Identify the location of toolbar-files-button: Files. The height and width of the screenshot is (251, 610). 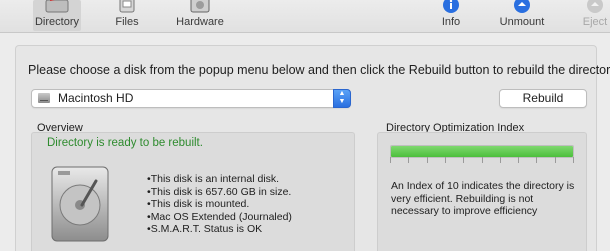
(127, 15).